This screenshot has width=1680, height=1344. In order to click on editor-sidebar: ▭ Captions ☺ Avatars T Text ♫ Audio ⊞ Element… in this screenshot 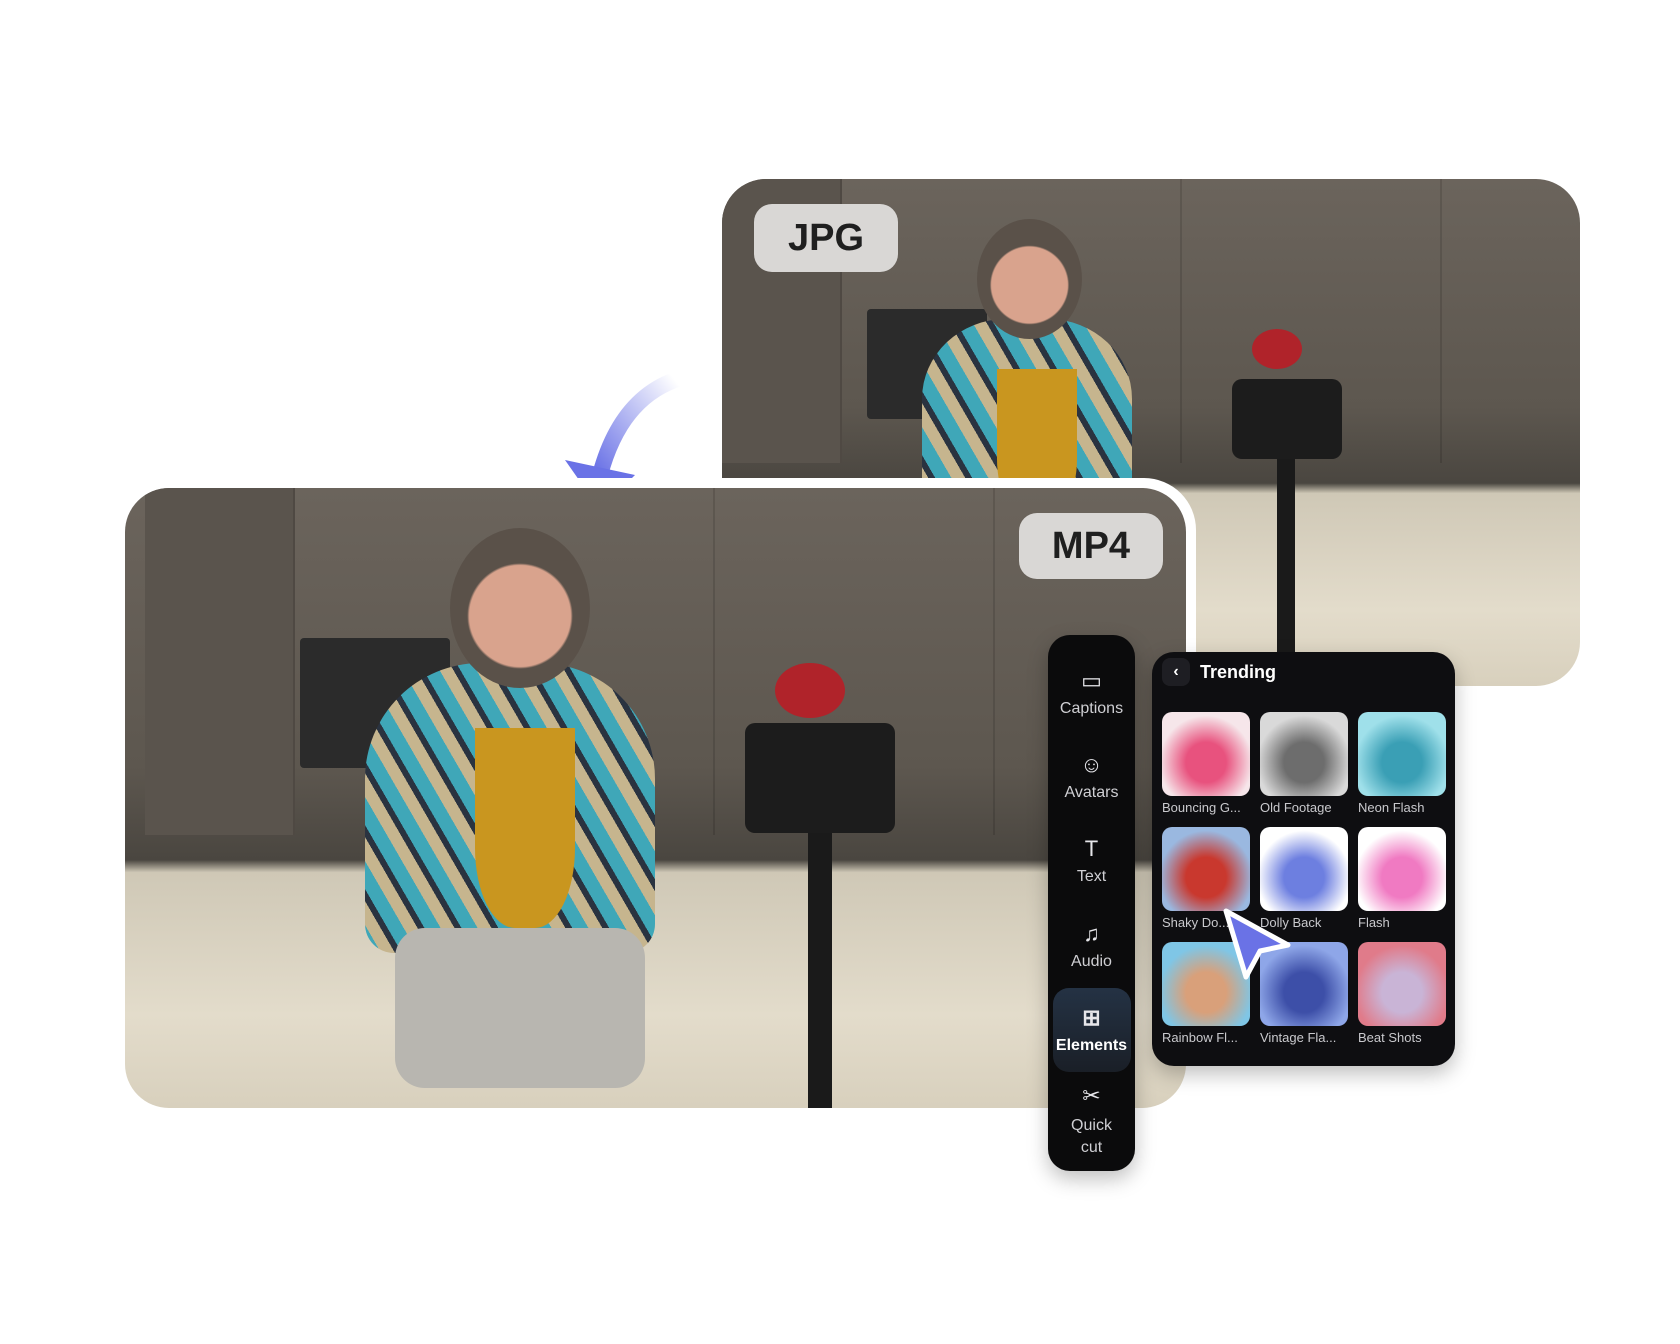, I will do `click(1091, 903)`.